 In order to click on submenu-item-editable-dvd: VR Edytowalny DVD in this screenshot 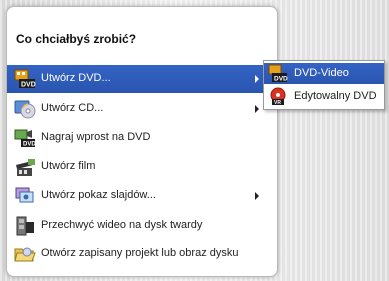, I will do `click(324, 96)`.